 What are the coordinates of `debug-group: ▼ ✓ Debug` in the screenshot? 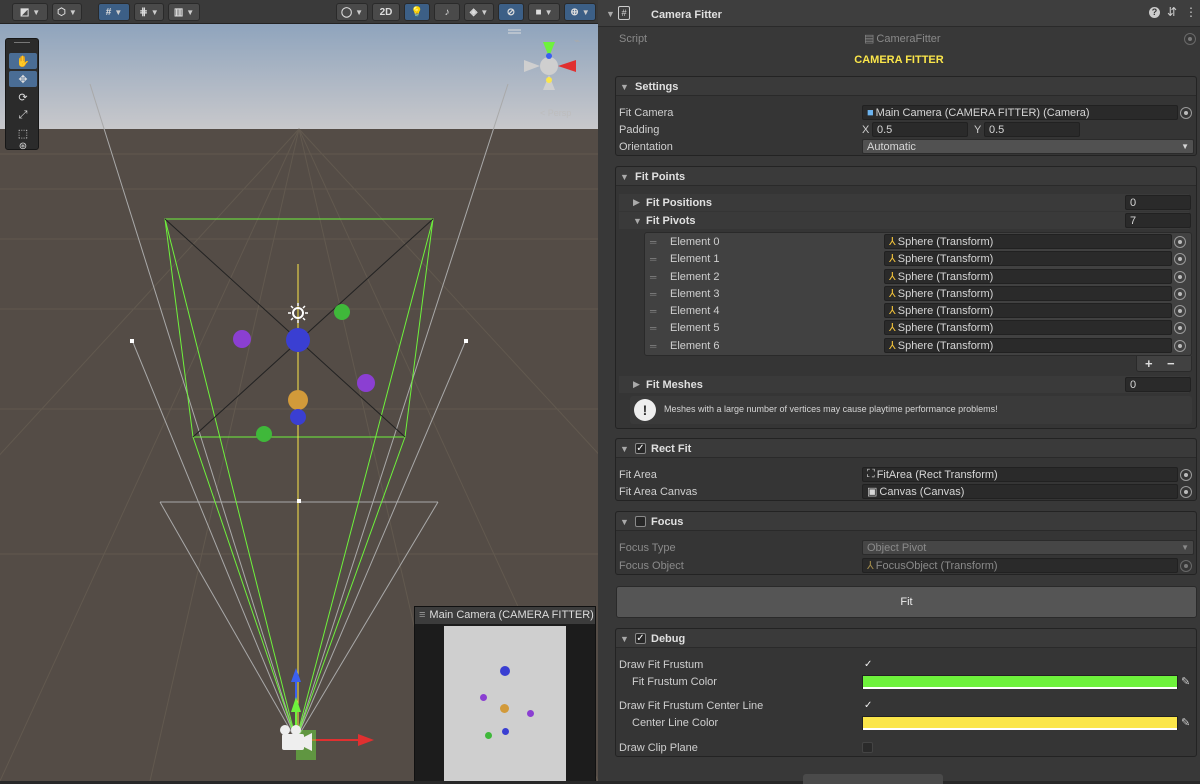 It's located at (906, 692).